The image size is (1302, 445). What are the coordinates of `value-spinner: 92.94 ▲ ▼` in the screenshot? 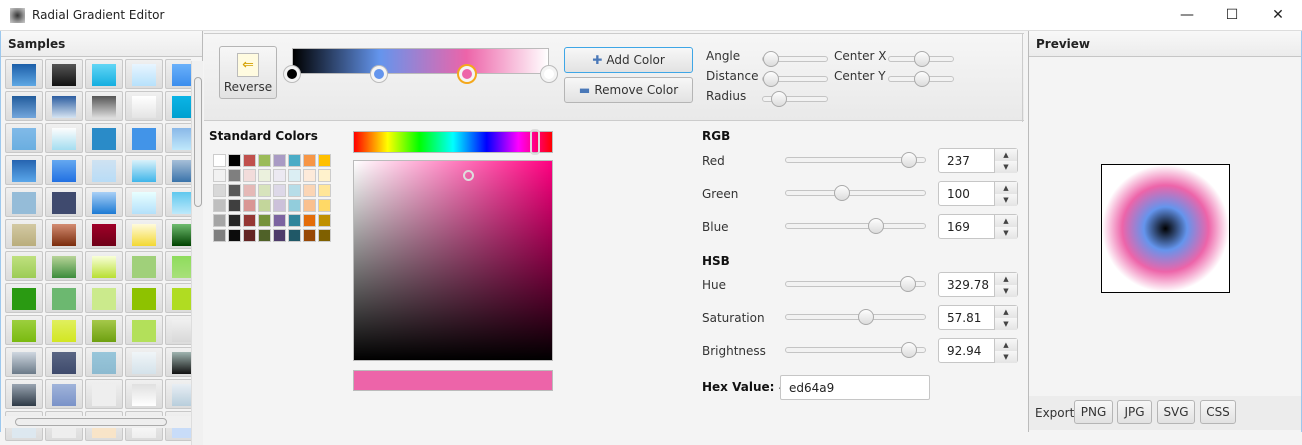 It's located at (978, 350).